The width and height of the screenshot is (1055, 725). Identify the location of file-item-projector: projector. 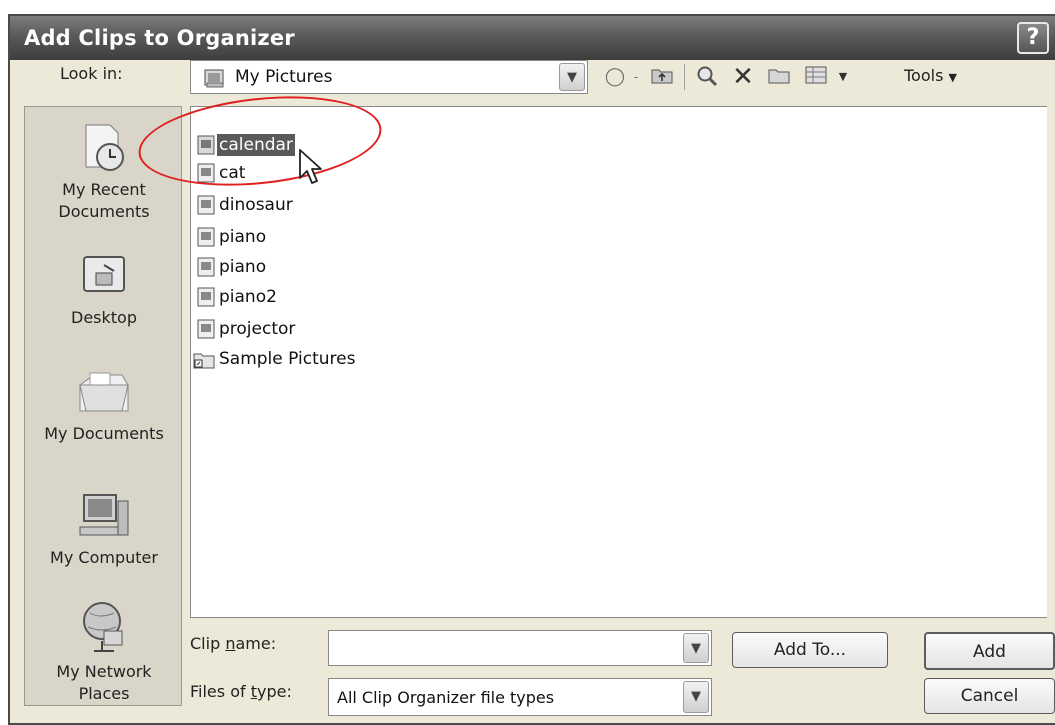
(247, 329).